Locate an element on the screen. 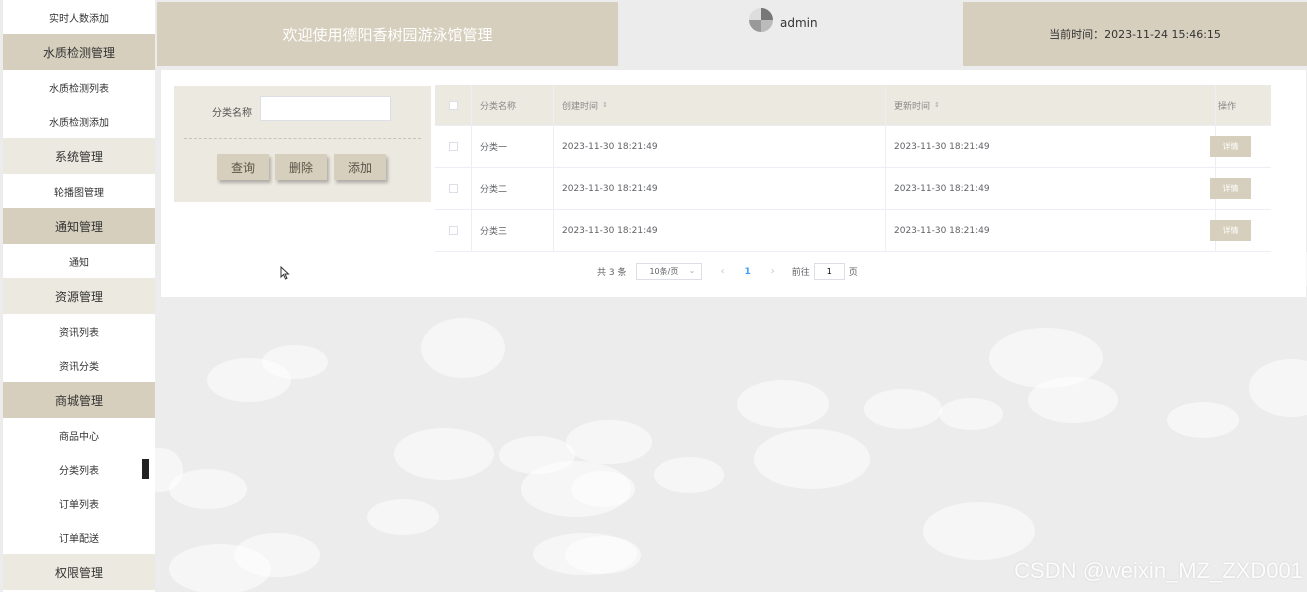 This screenshot has height=592, width=1307. col-created-label: 创建时间 is located at coordinates (580, 106).